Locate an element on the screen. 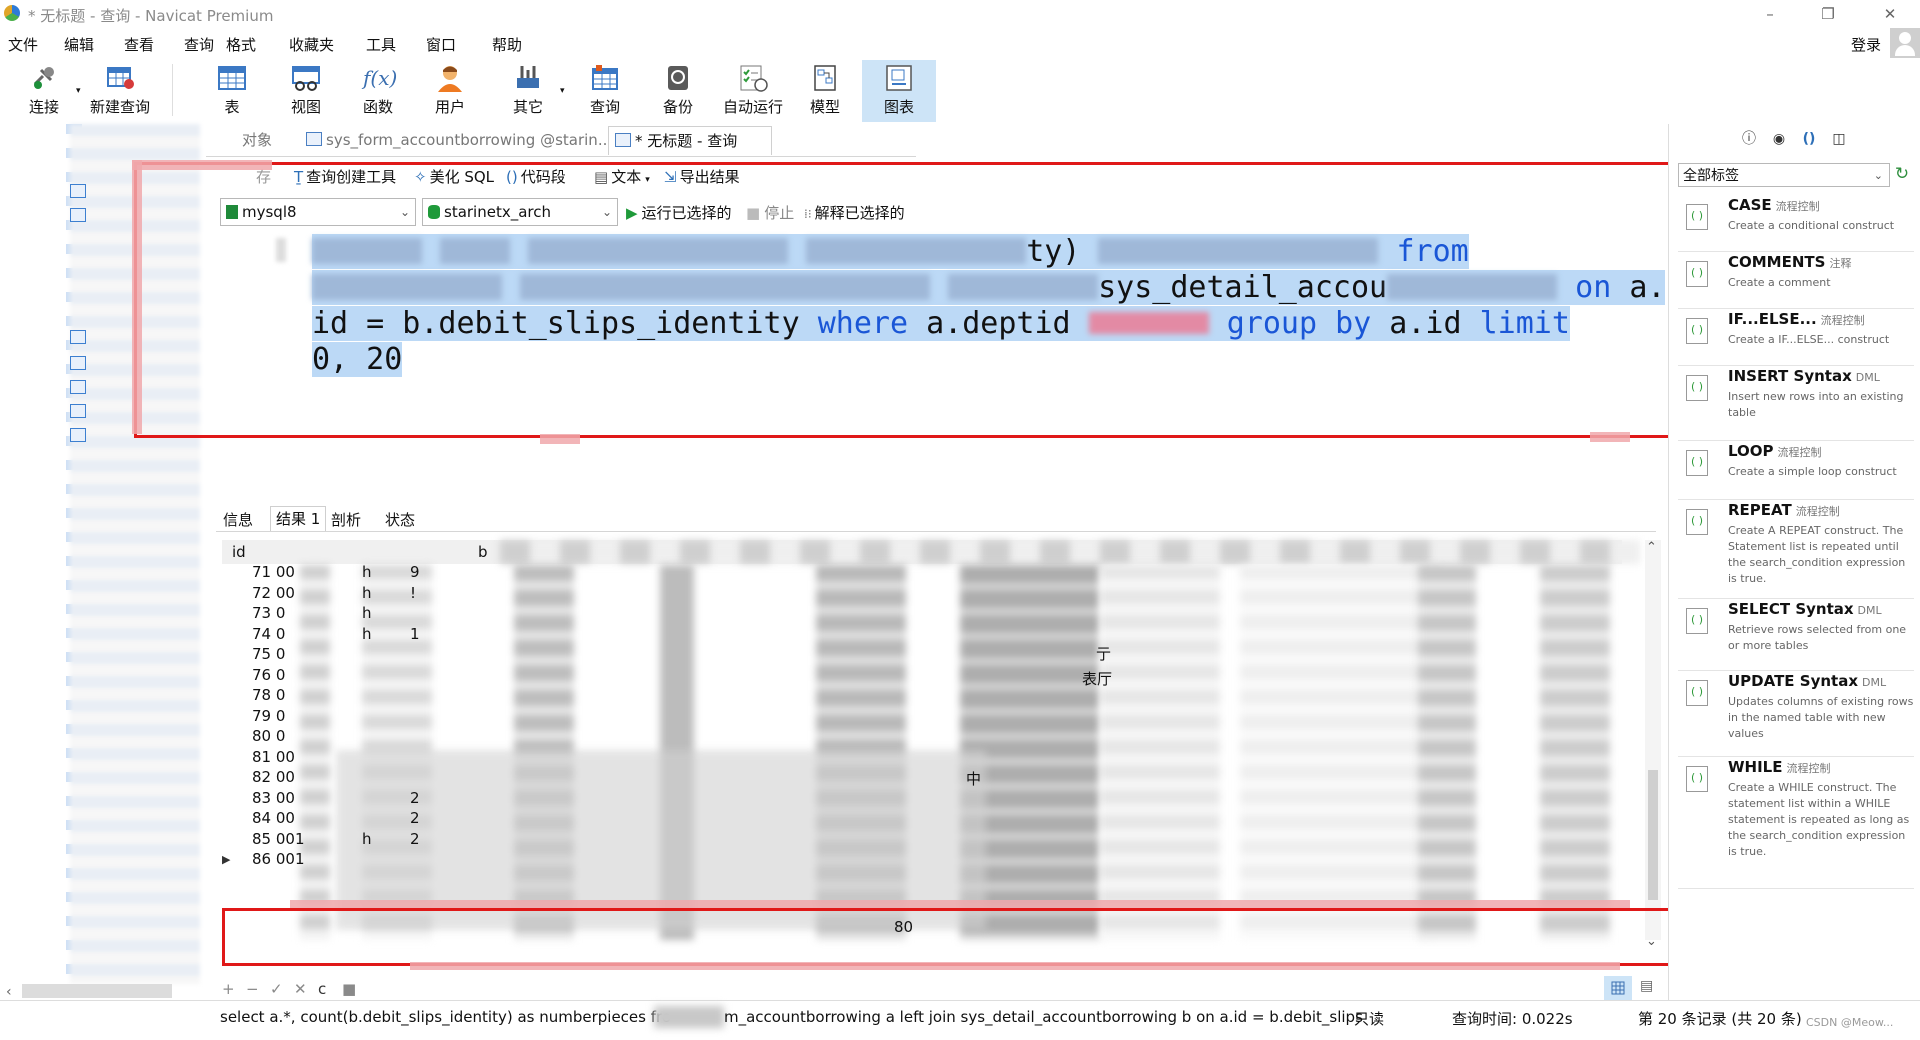  close-button: ✕ is located at coordinates (1890, 14).